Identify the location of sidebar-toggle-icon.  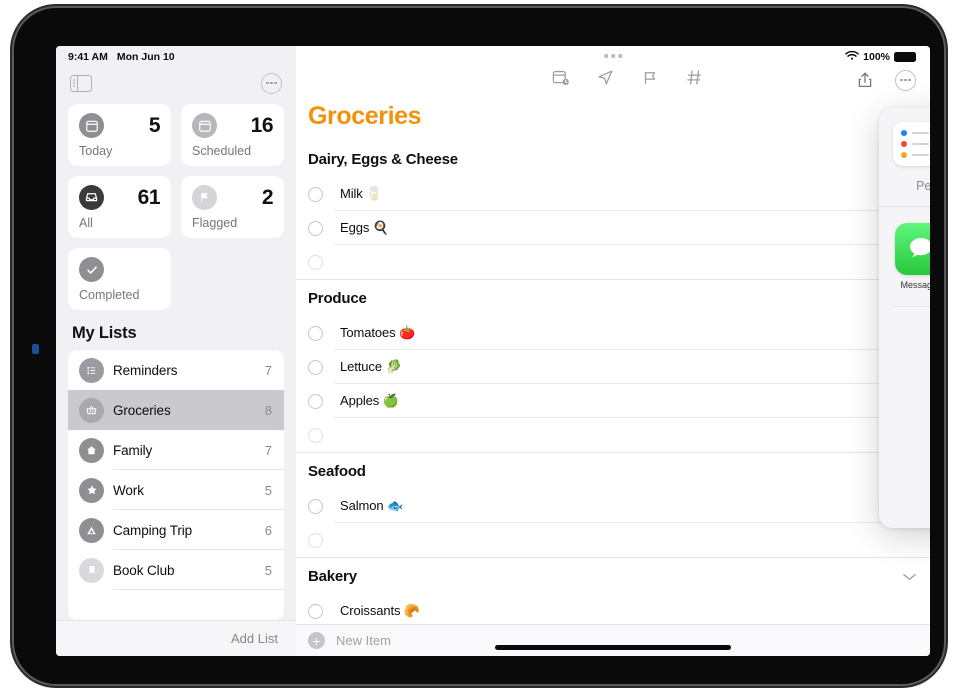
(81, 83).